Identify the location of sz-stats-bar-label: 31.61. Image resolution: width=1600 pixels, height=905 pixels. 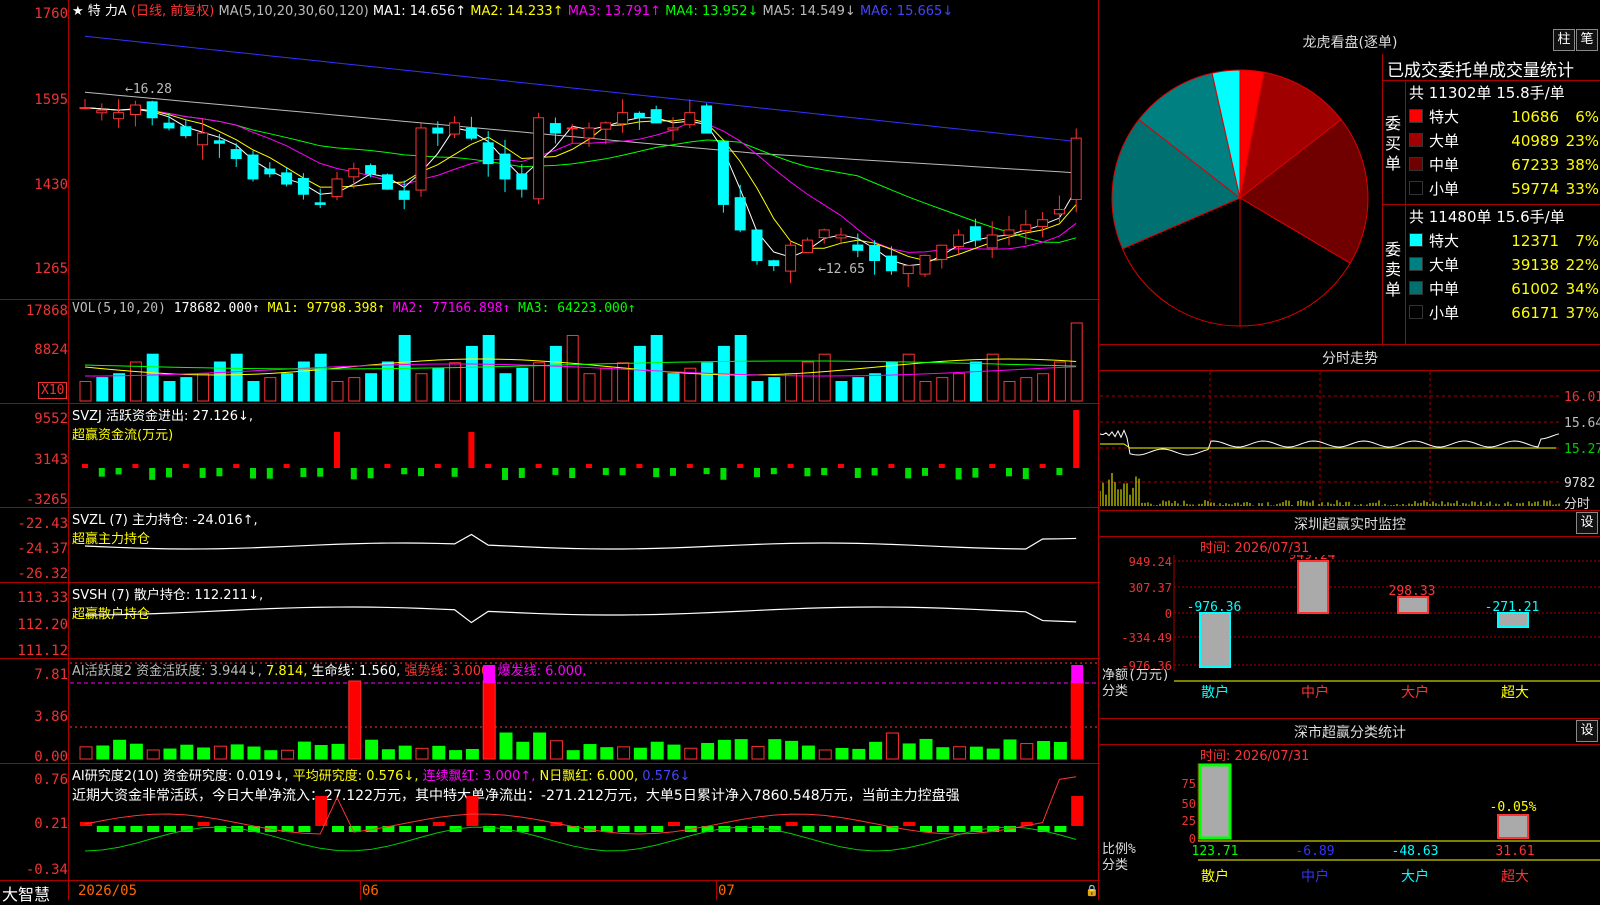
(1514, 851).